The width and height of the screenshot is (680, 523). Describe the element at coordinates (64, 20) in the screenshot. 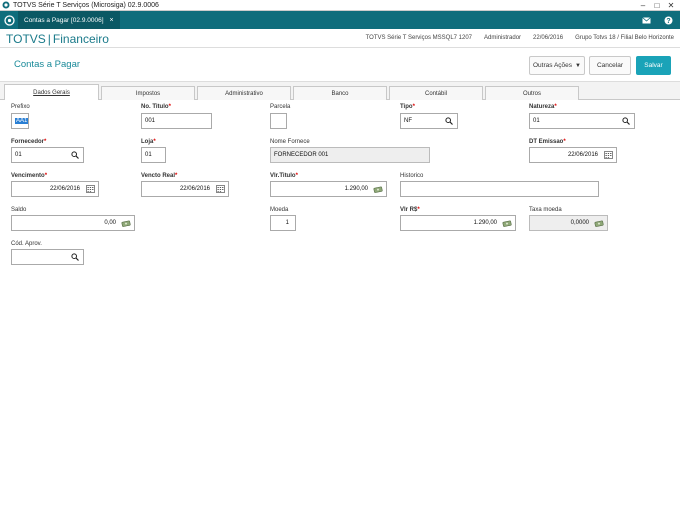

I see `tab-label: Contas a Pagar [02.9.0006]` at that location.